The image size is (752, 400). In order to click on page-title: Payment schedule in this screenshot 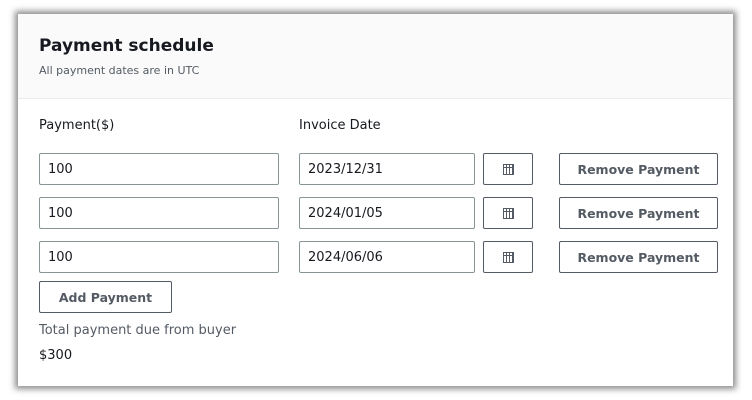, I will do `click(126, 46)`.